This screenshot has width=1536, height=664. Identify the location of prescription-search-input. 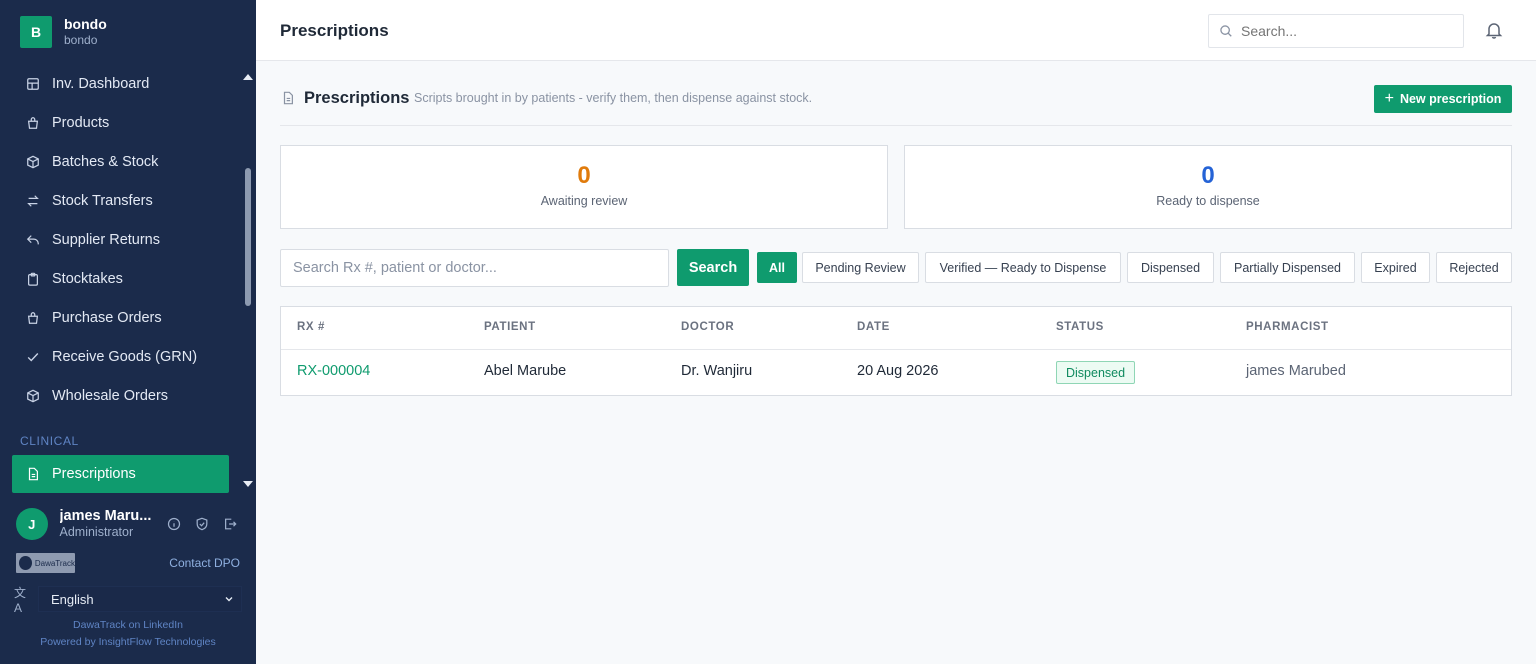
(474, 268).